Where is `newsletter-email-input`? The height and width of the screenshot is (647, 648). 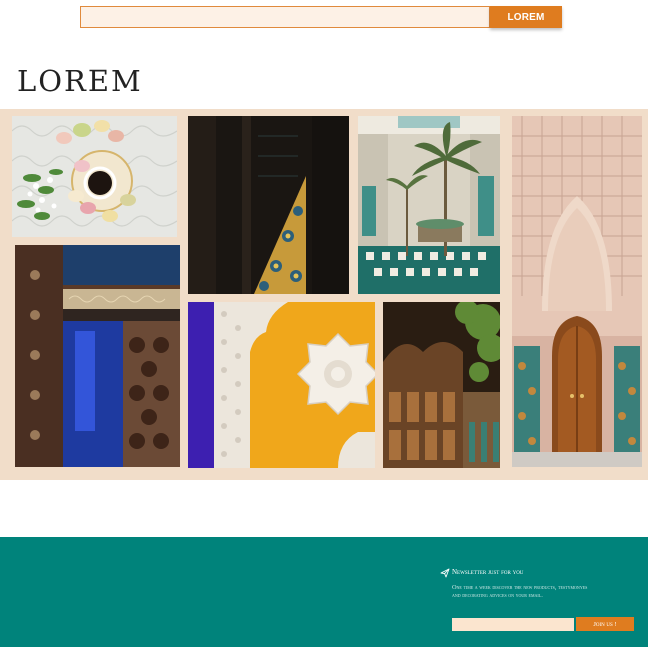
newsletter-email-input is located at coordinates (513, 624).